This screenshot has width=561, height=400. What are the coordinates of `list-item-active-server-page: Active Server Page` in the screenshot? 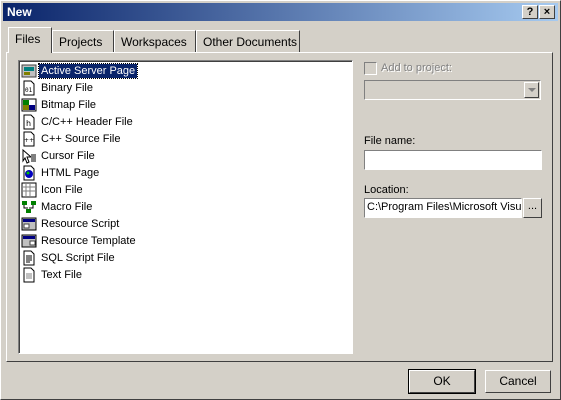 It's located at (80, 71).